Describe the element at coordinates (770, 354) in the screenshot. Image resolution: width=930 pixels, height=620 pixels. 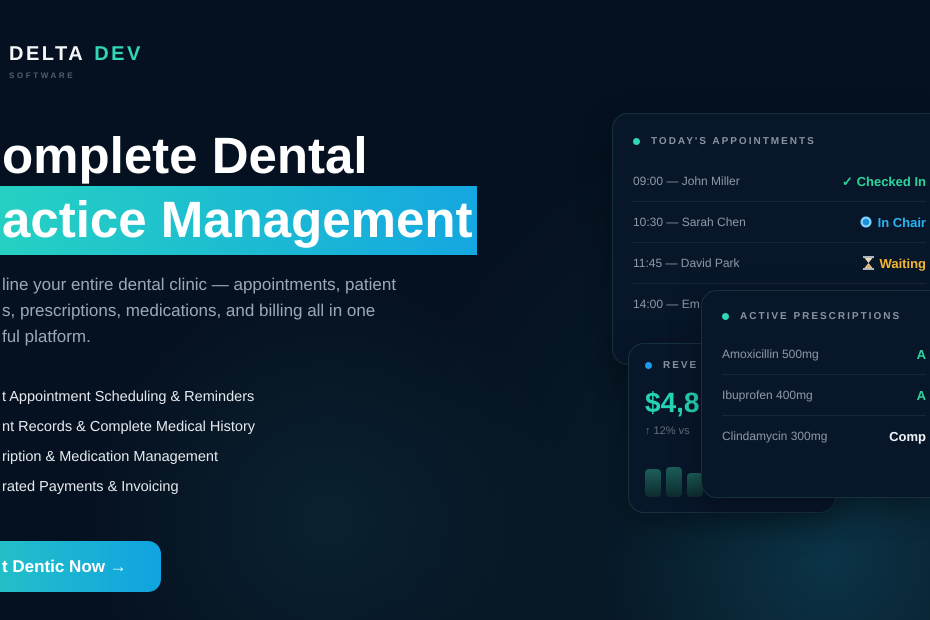
I see `prescription-drug: Amoxicillin 500mg` at that location.